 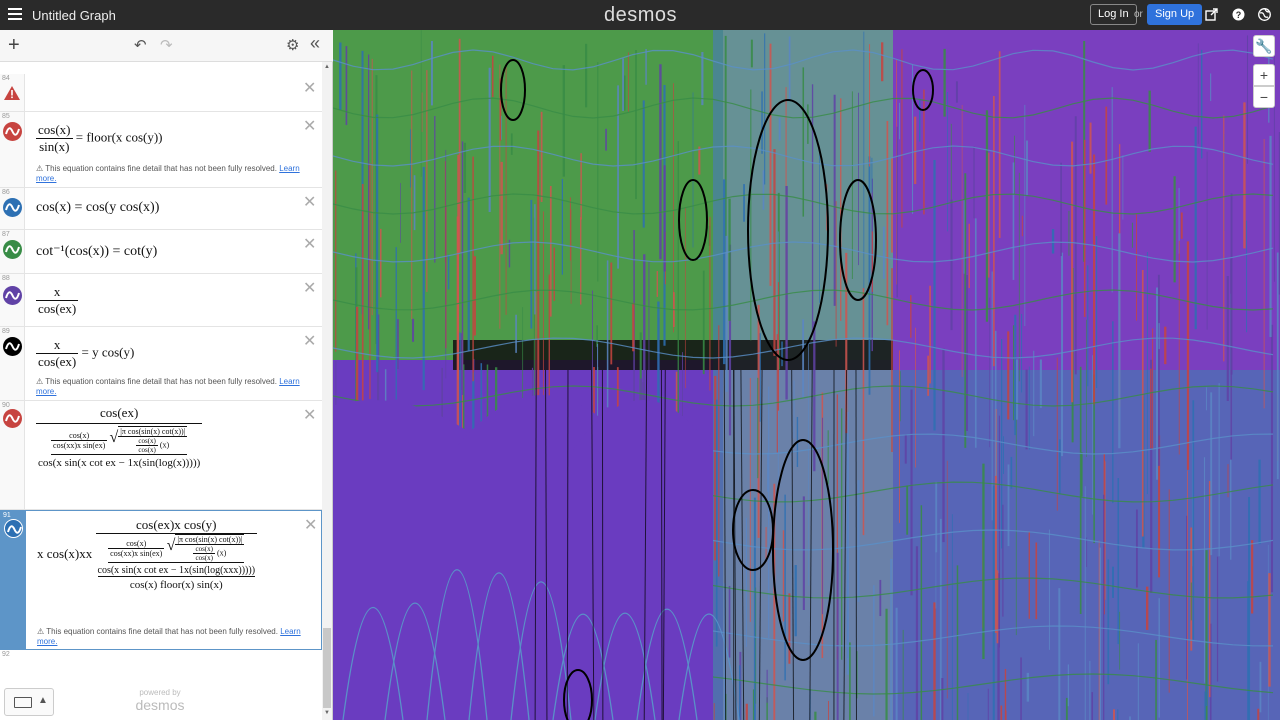 What do you see at coordinates (7, 515) in the screenshot?
I see `expression-number: 91` at bounding box center [7, 515].